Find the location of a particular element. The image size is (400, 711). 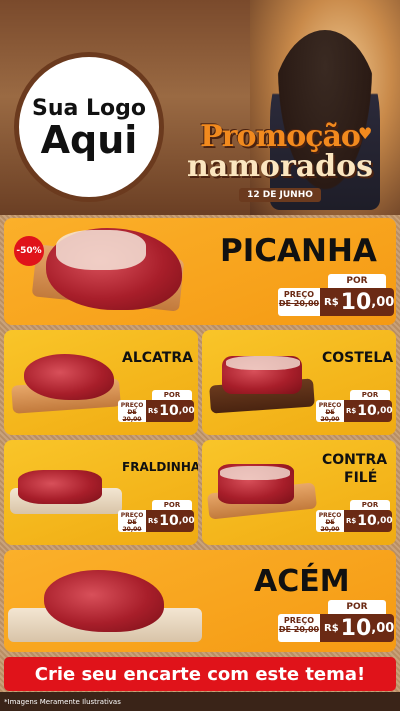

alcatra-image is located at coordinates (69, 377).